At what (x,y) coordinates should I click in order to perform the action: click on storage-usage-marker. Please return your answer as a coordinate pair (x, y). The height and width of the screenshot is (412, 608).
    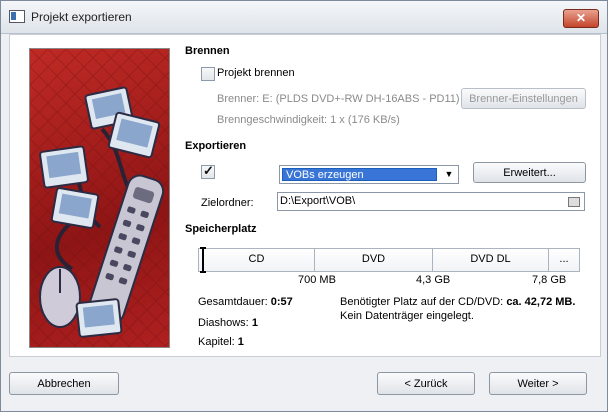
    Looking at the image, I should click on (203, 260).